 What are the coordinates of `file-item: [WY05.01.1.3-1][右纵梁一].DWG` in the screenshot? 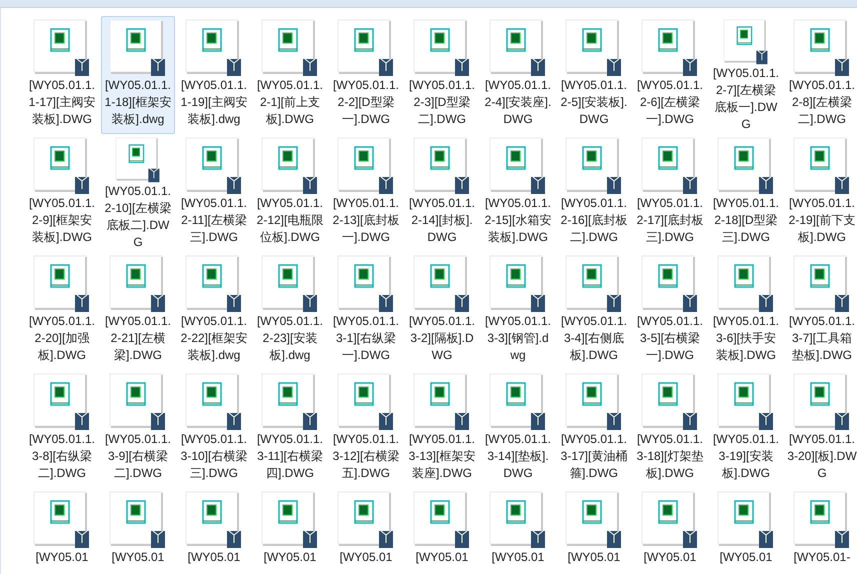 It's located at (366, 311).